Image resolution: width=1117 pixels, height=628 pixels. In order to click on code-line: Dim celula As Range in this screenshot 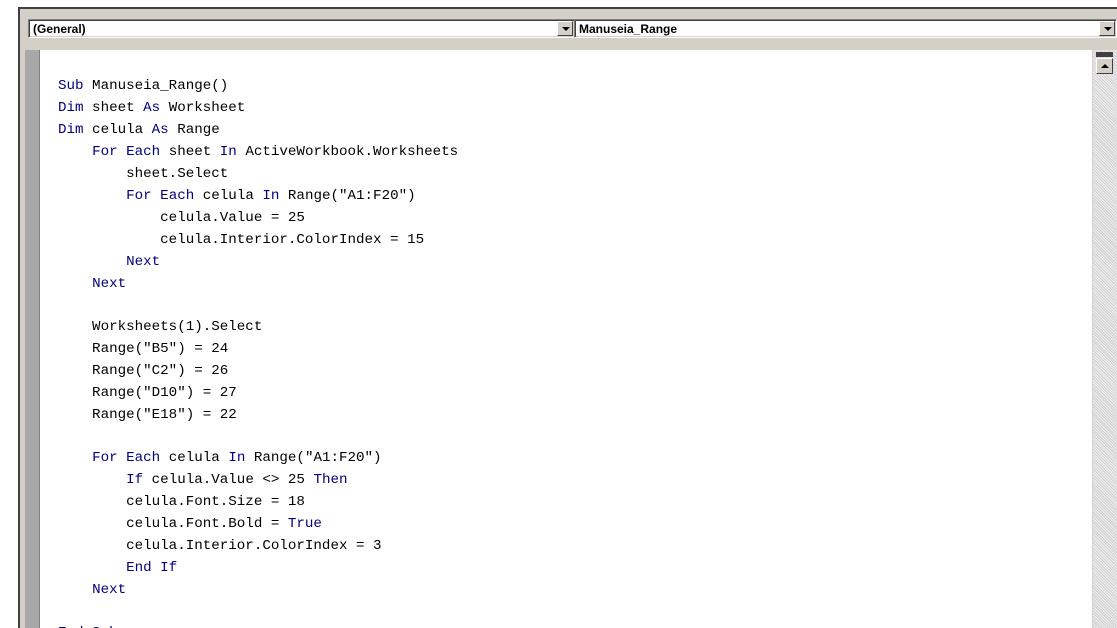, I will do `click(139, 130)`.